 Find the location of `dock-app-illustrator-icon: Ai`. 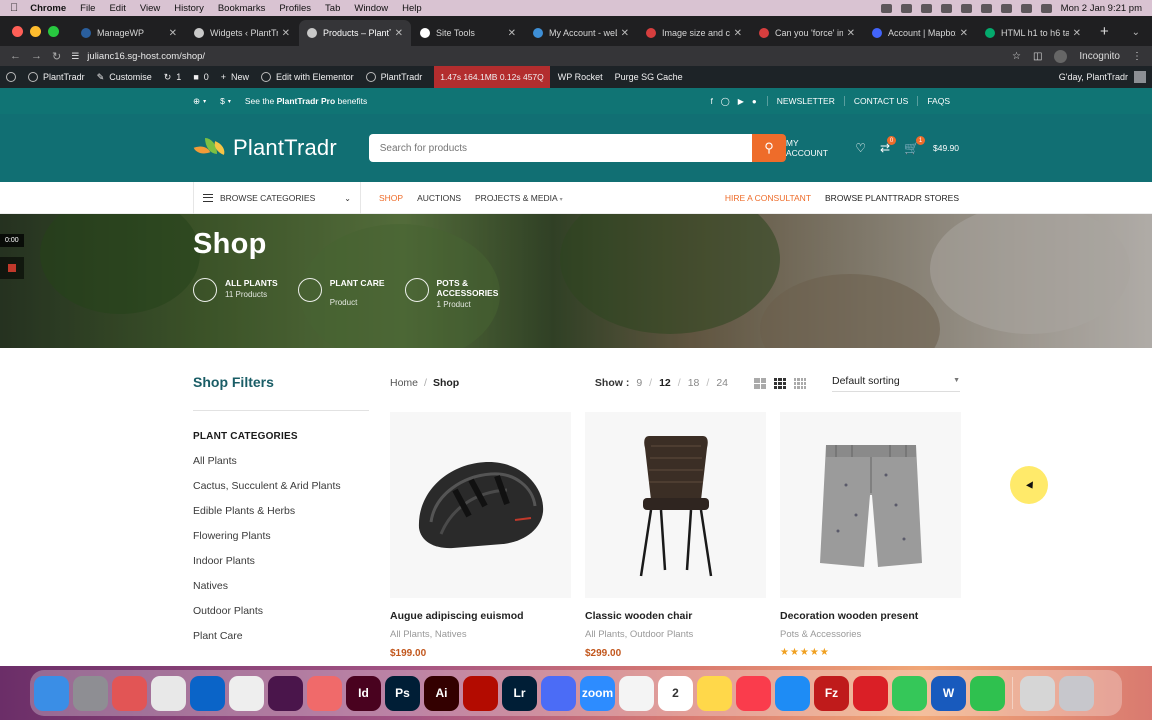

dock-app-illustrator-icon: Ai is located at coordinates (441, 693).